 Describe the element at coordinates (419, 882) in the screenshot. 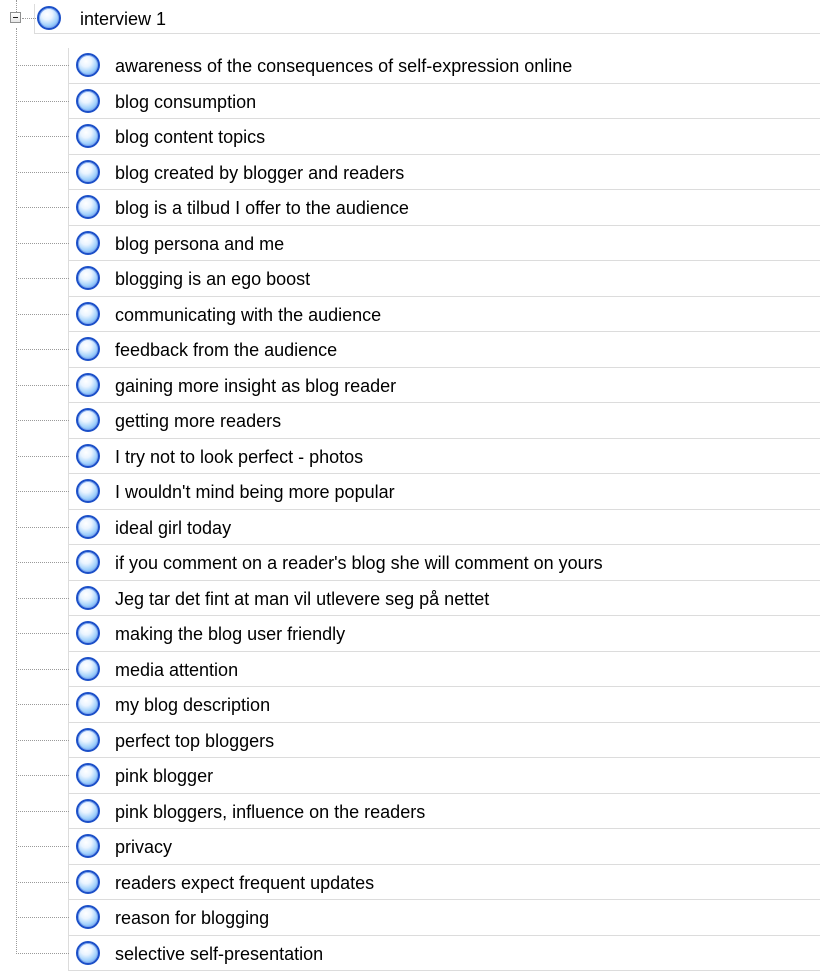

I see `tree-node-child: readers expect frequent updates` at that location.